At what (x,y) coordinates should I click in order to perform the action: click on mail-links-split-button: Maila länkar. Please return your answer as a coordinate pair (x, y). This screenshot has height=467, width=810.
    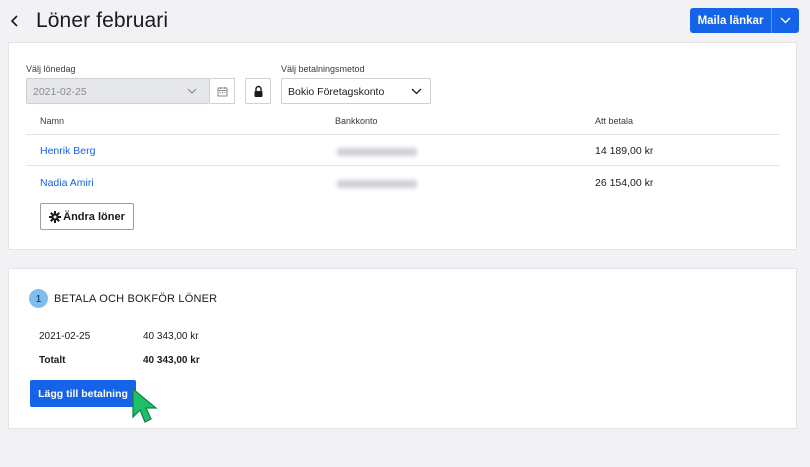
    Looking at the image, I should click on (744, 20).